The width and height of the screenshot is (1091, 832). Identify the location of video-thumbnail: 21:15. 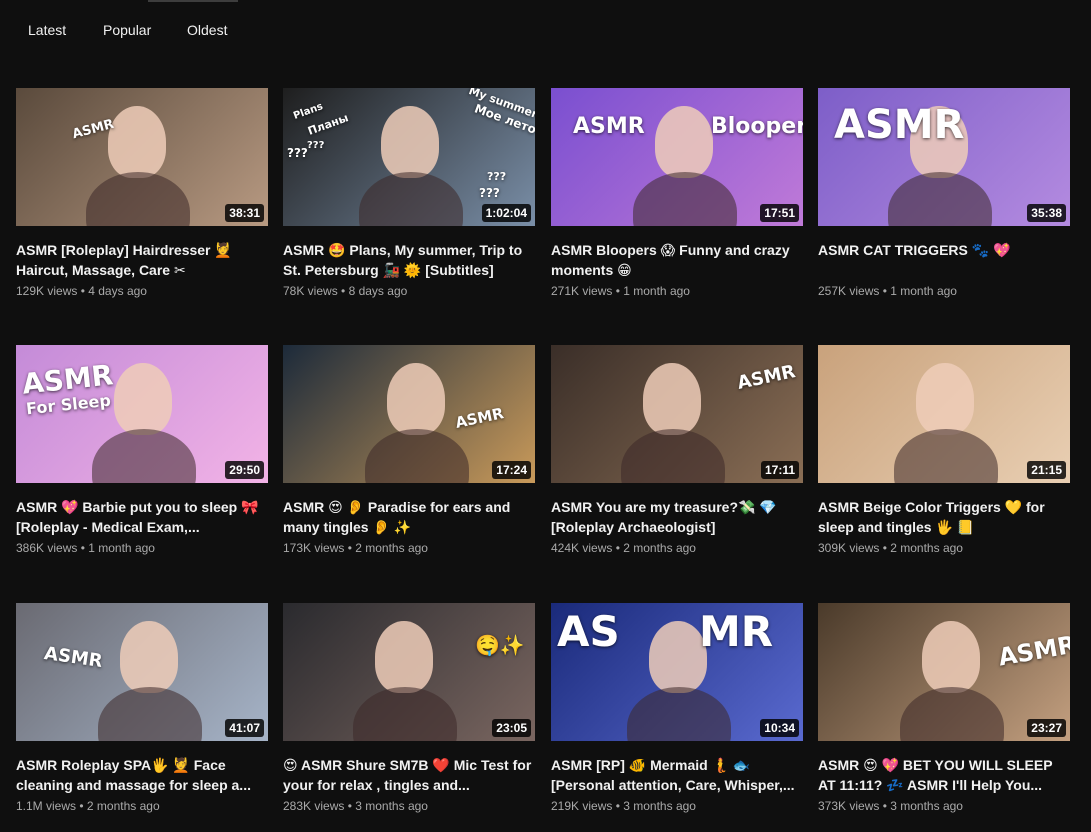
(944, 414).